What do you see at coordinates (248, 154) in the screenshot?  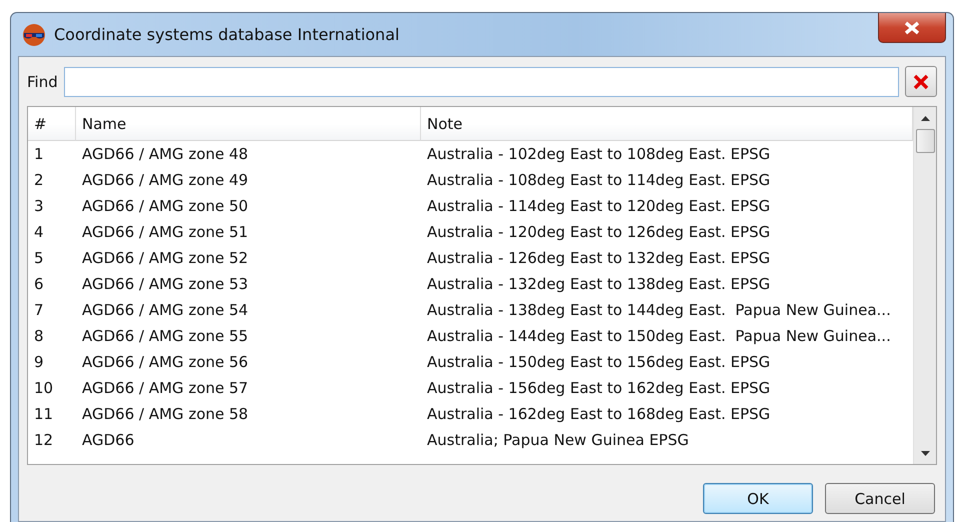 I see `name-cell: AGD66 / AMG zone 48` at bounding box center [248, 154].